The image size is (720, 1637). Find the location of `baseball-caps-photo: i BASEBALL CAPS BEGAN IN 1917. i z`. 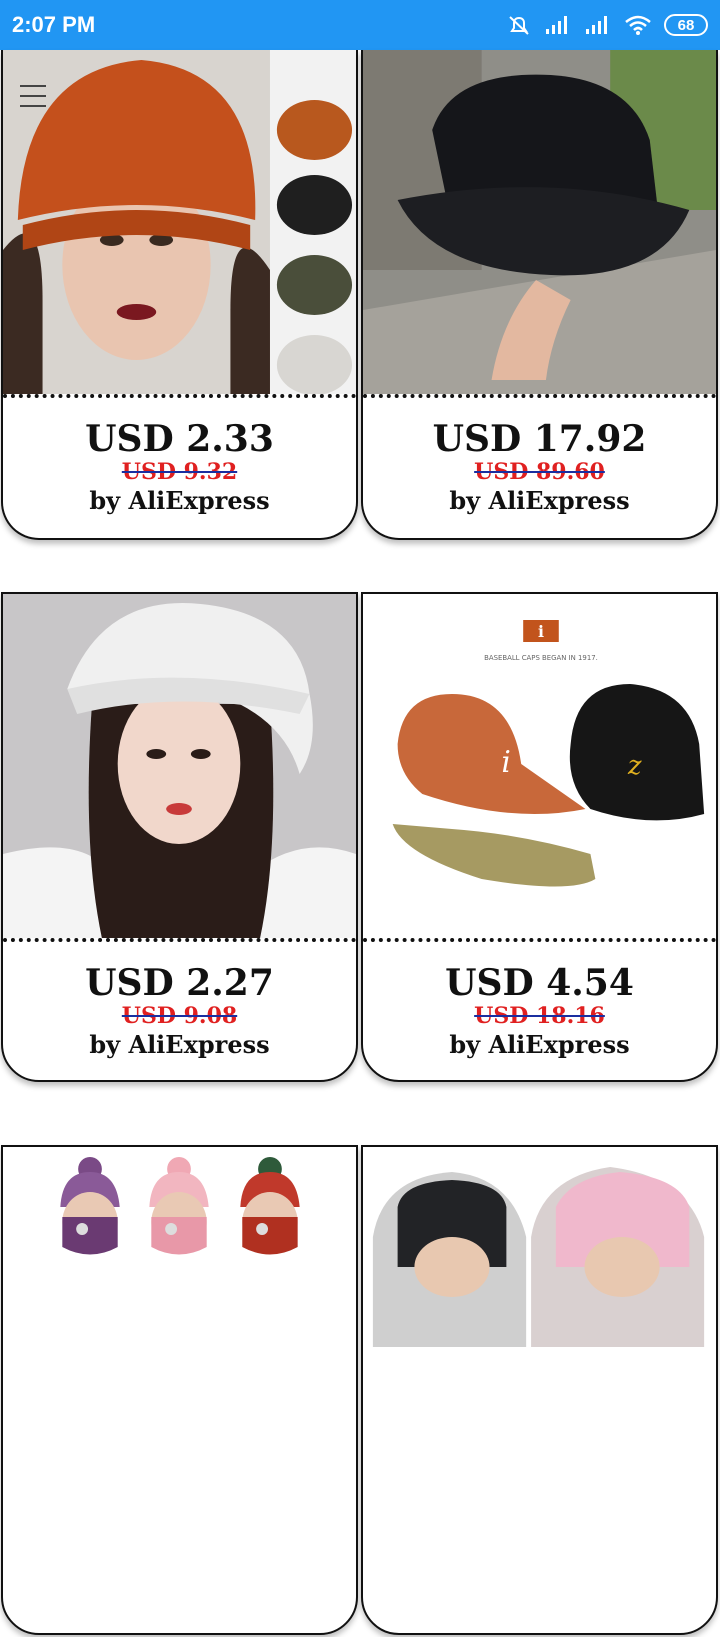

baseball-caps-photo: i BASEBALL CAPS BEGAN IN 1917. i z is located at coordinates (539, 766).